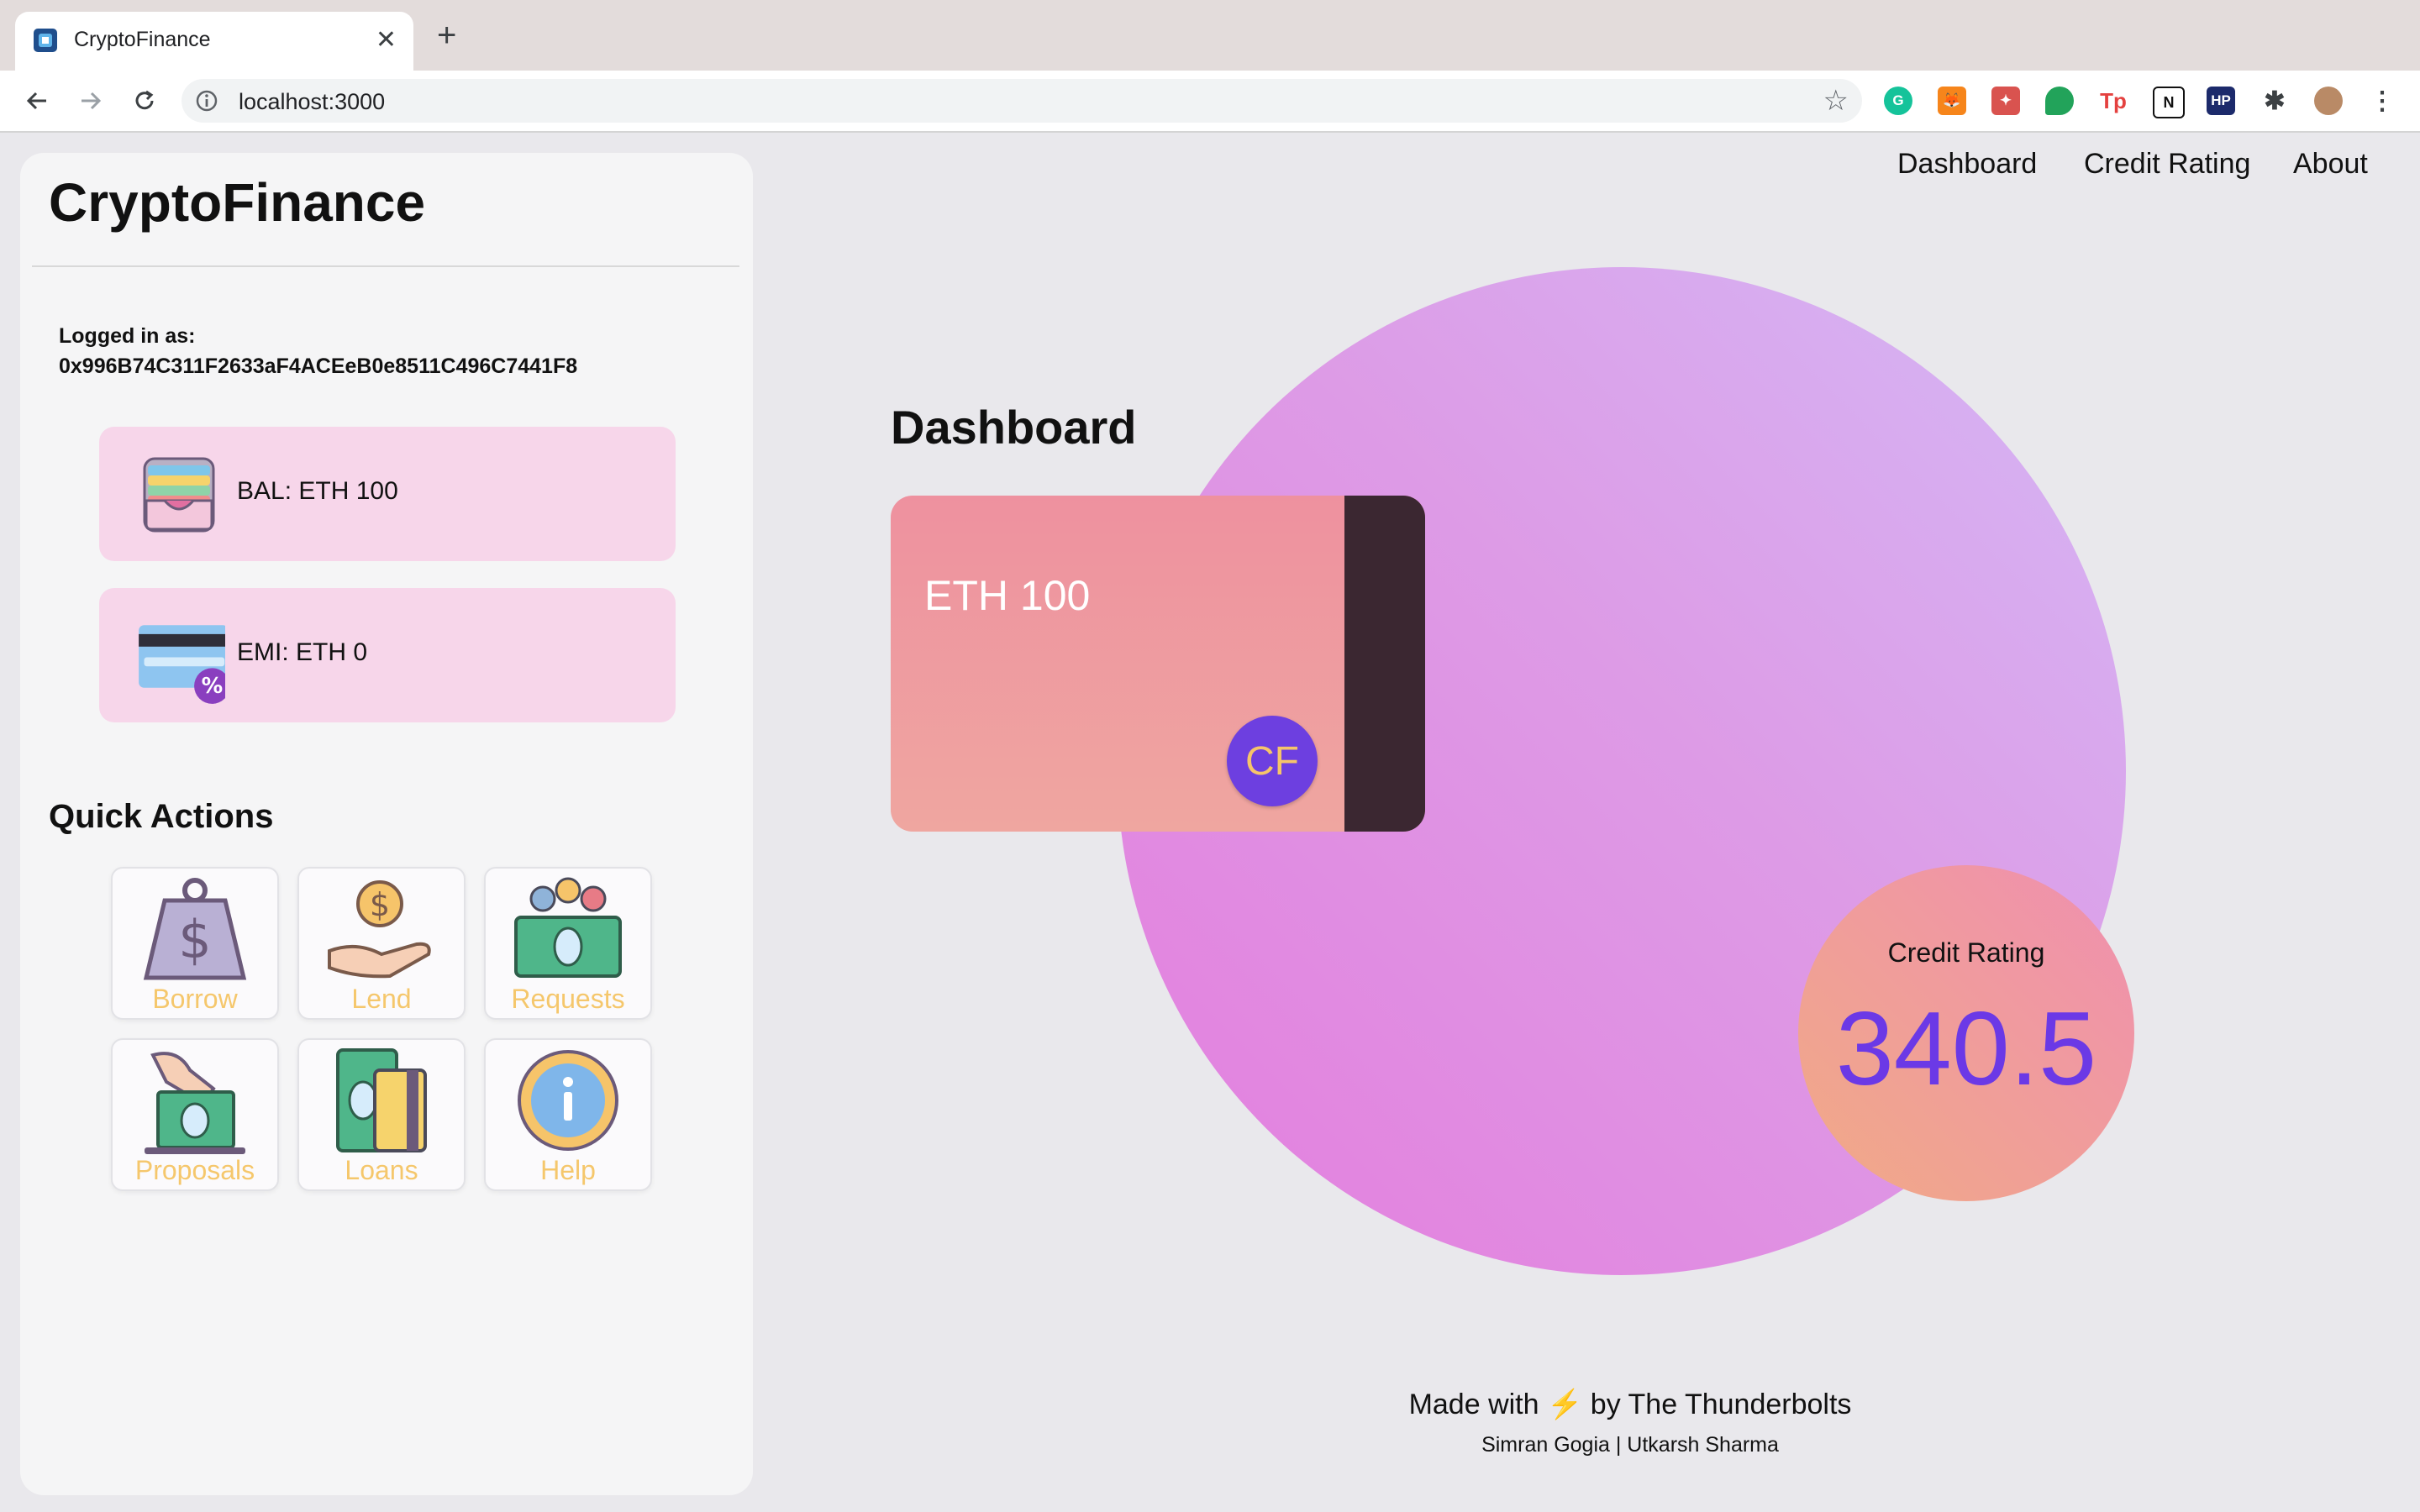 The image size is (2420, 1512). I want to click on metamask-icon: 🦊, so click(1952, 101).